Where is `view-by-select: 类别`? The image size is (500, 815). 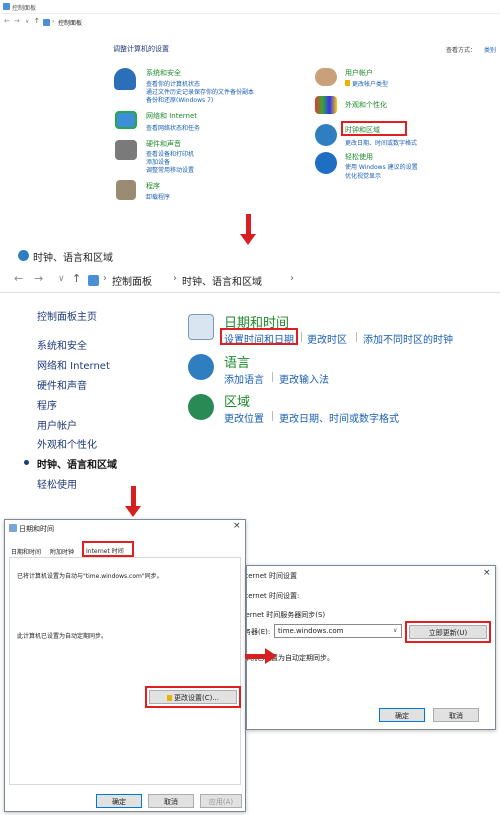
view-by-select: 类别 is located at coordinates (490, 49).